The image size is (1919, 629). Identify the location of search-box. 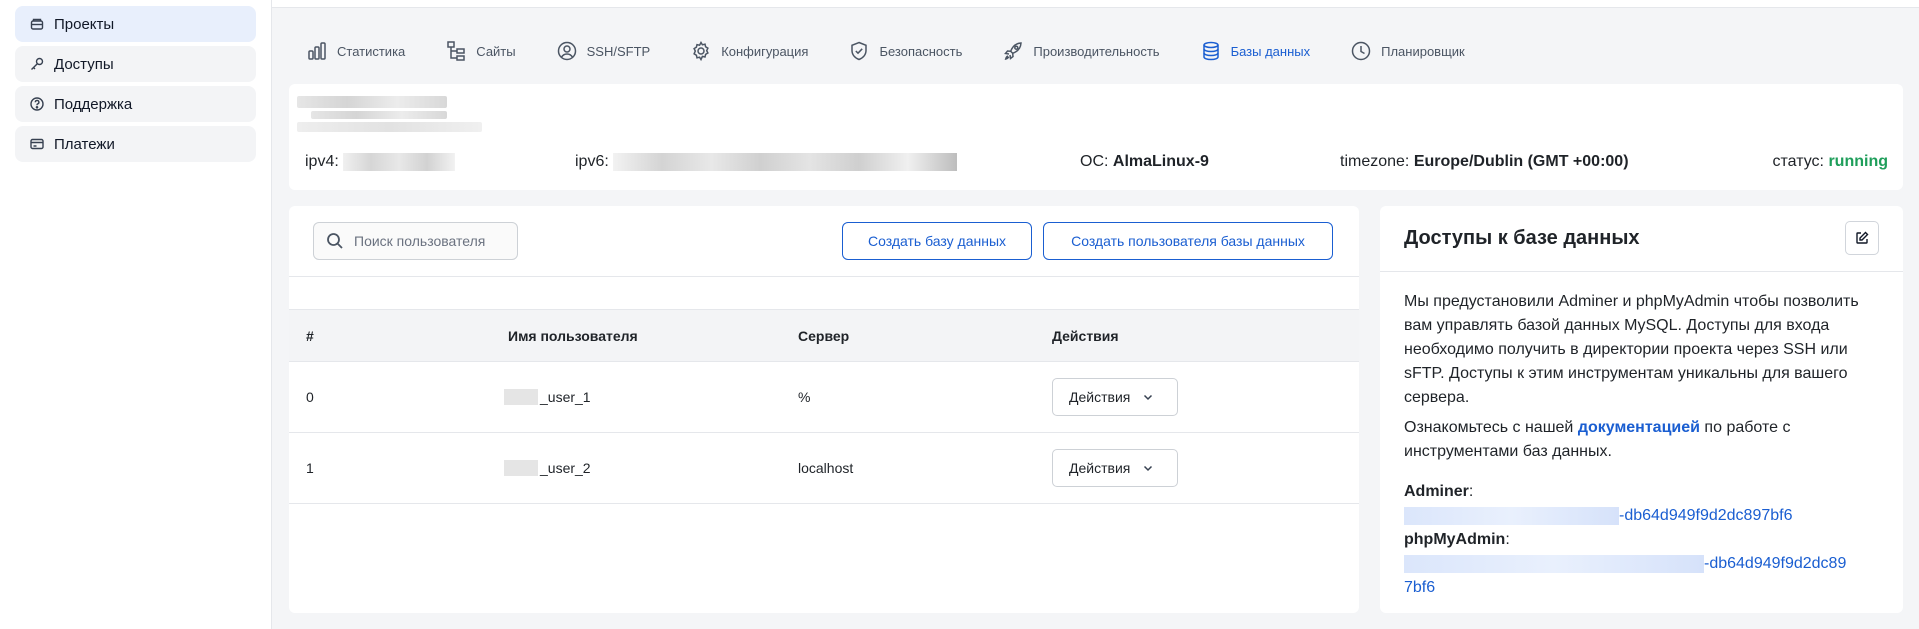
(415, 241).